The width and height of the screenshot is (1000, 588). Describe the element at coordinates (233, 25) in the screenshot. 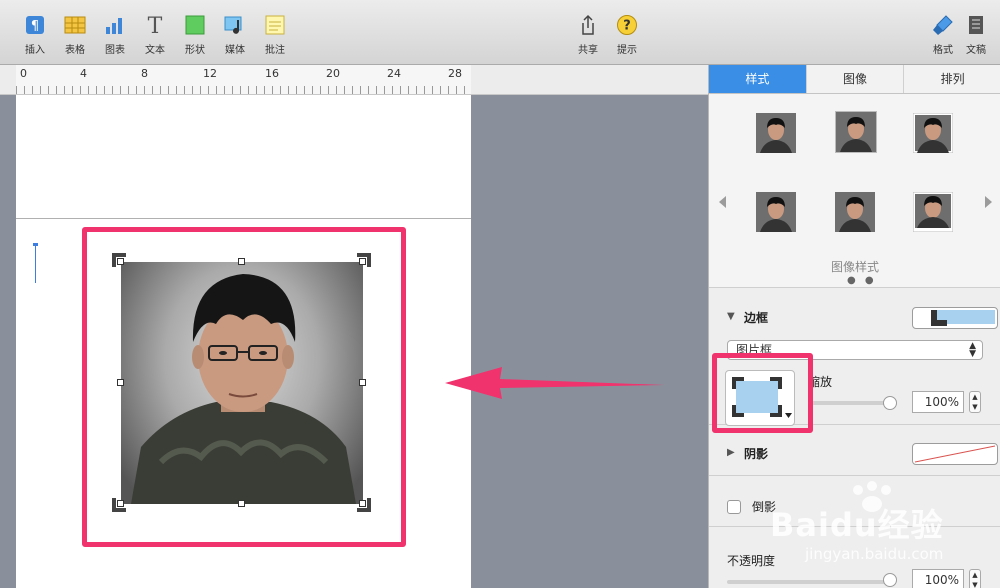

I see `media-icon` at that location.